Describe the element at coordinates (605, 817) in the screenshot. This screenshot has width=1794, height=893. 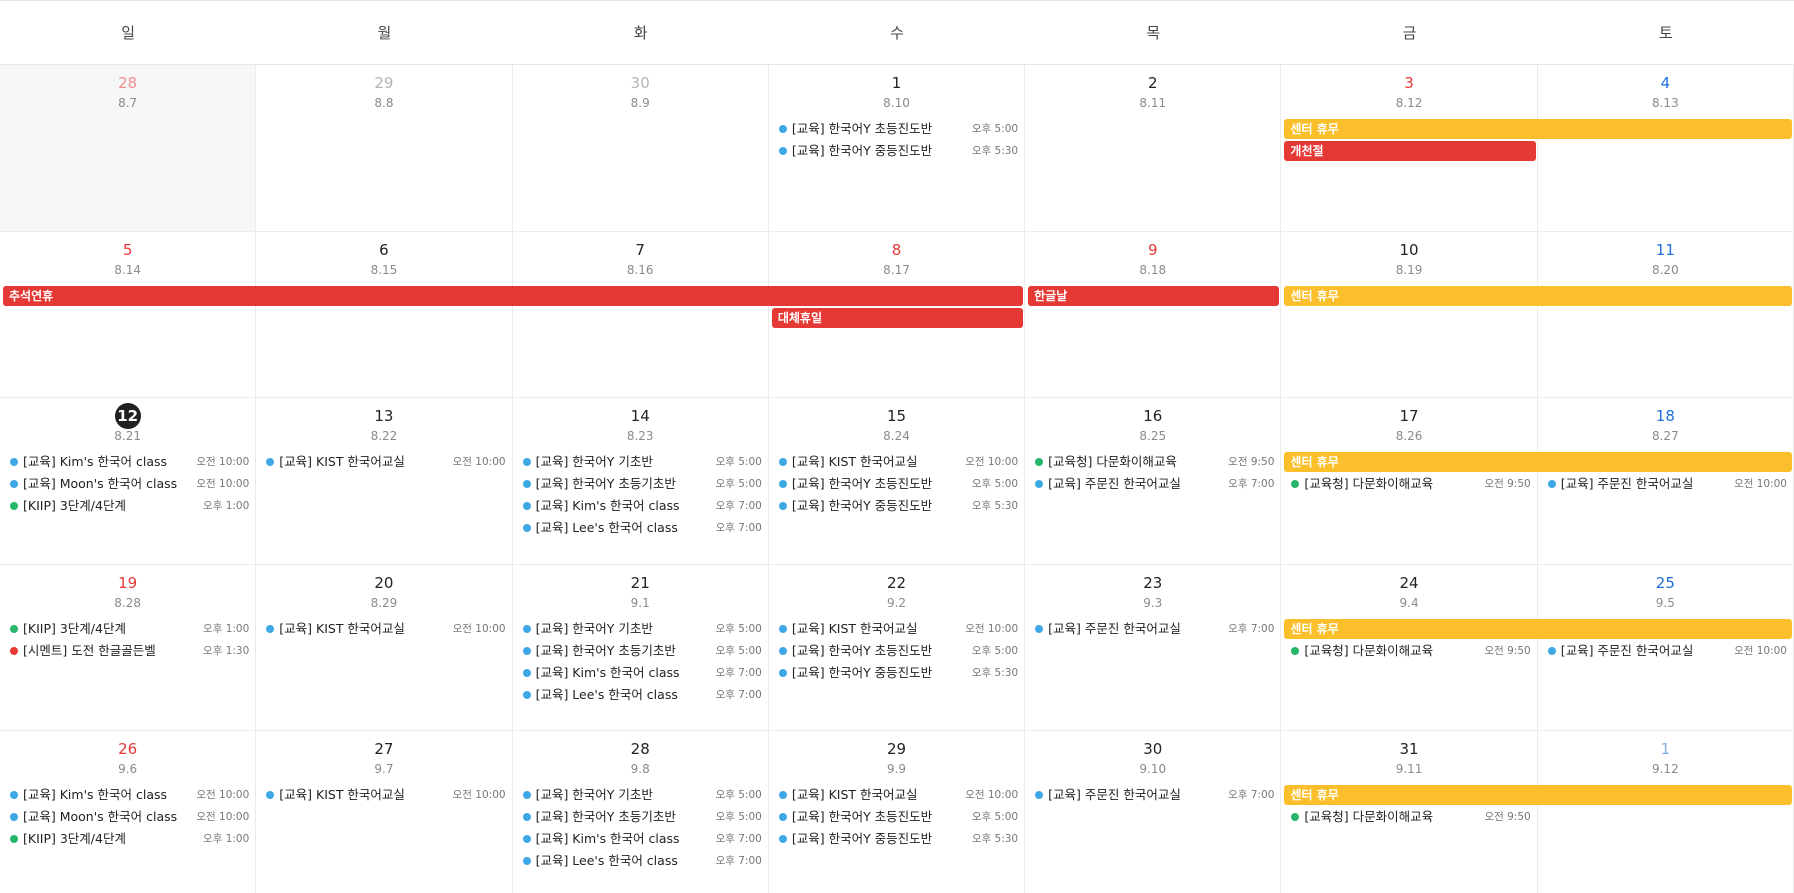
I see `event-title: [교육] 한국어Y 초등기초반` at that location.